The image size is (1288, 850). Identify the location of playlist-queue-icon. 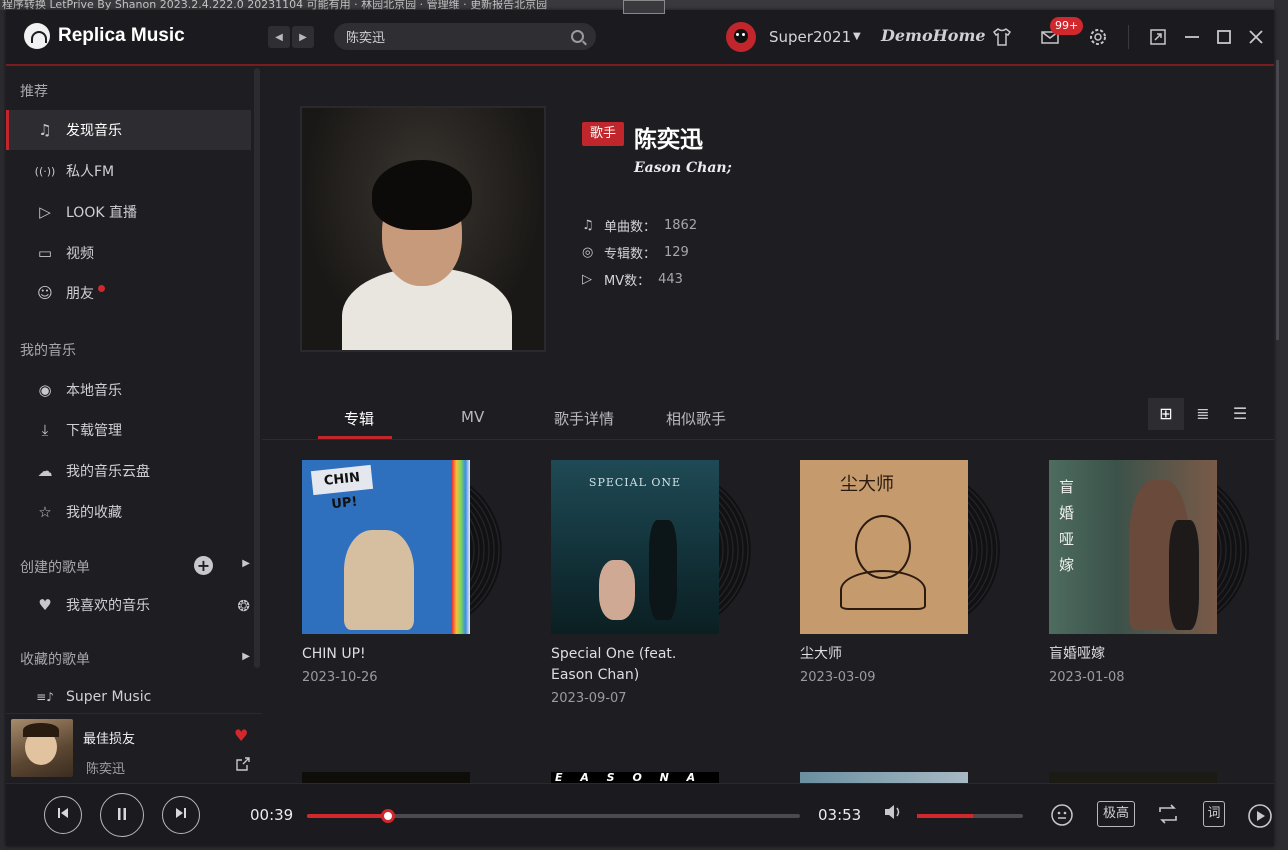
(1260, 818).